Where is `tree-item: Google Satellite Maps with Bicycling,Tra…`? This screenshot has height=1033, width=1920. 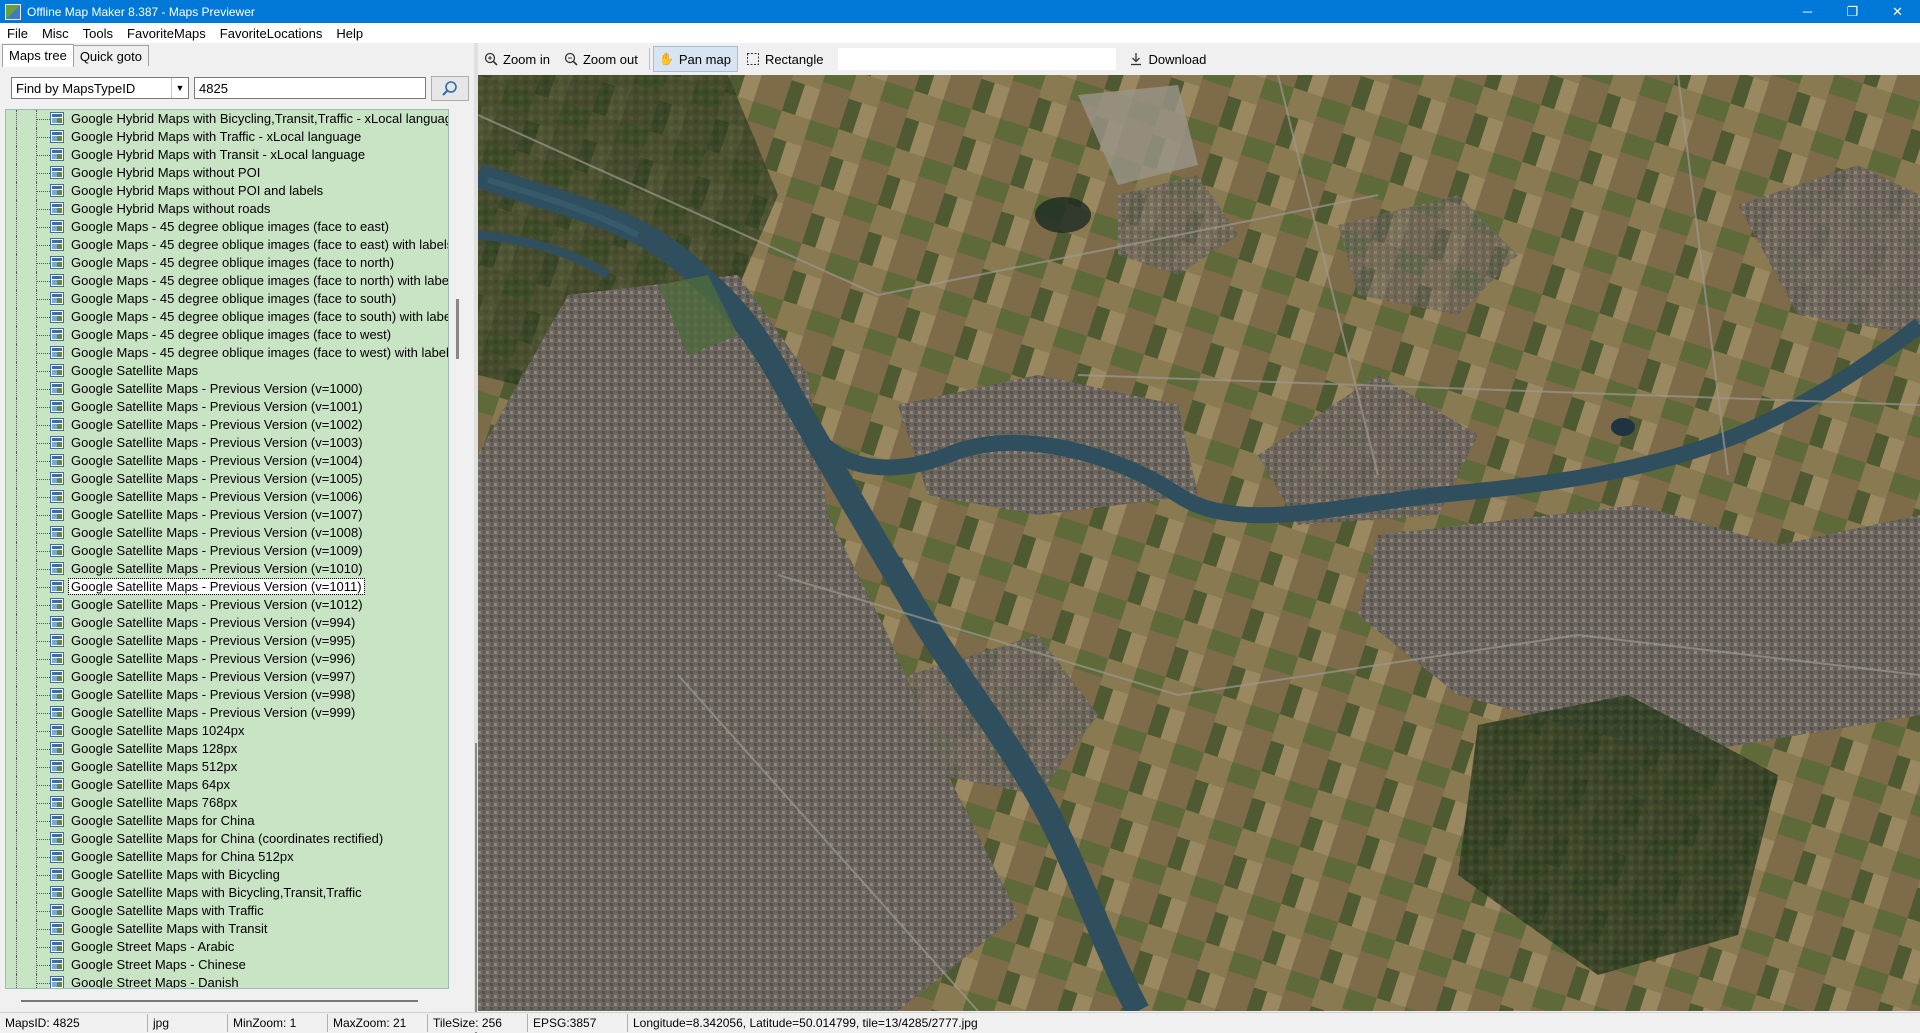
tree-item: Google Satellite Maps with Bicycling,Tra… is located at coordinates (227, 893).